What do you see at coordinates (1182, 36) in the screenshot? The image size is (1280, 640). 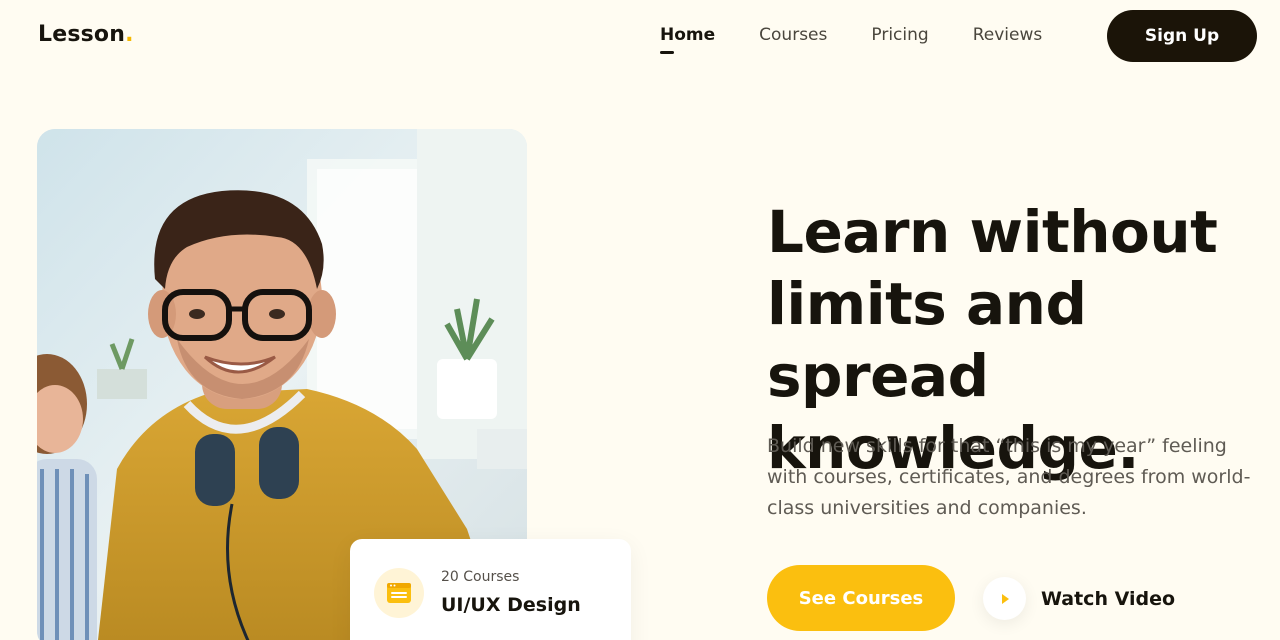 I see `sign-up-button: Sign Up` at bounding box center [1182, 36].